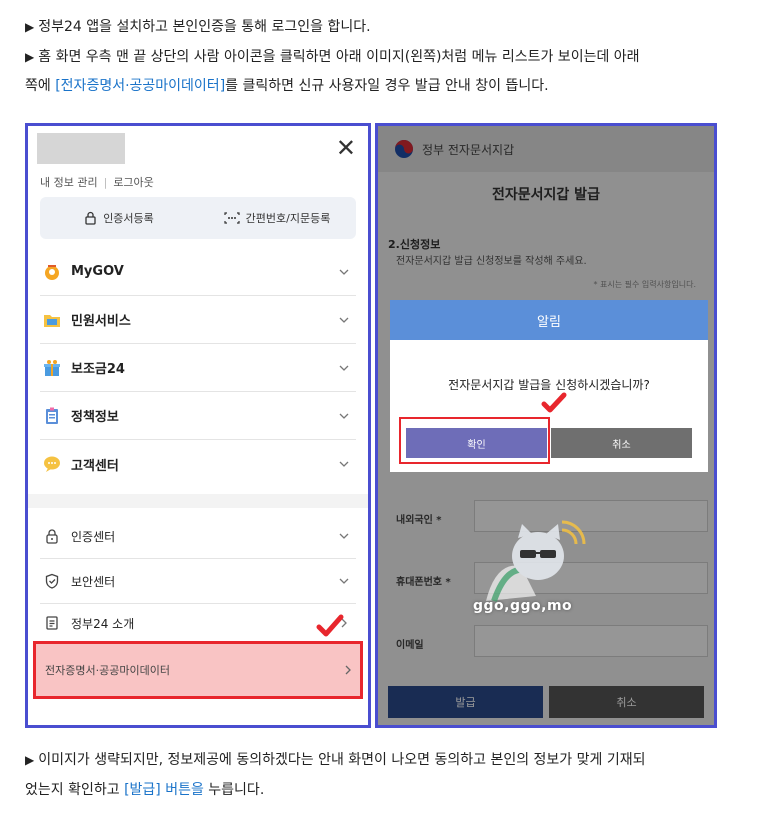 The width and height of the screenshot is (772, 817). What do you see at coordinates (474, 440) in the screenshot?
I see `highlight-frame` at bounding box center [474, 440].